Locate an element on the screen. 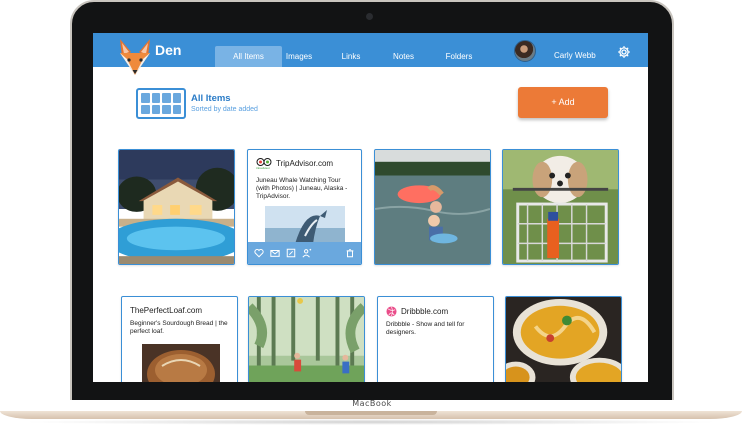 Image resolution: width=742 pixels, height=431 pixels. bread-thumbnail is located at coordinates (181, 363).